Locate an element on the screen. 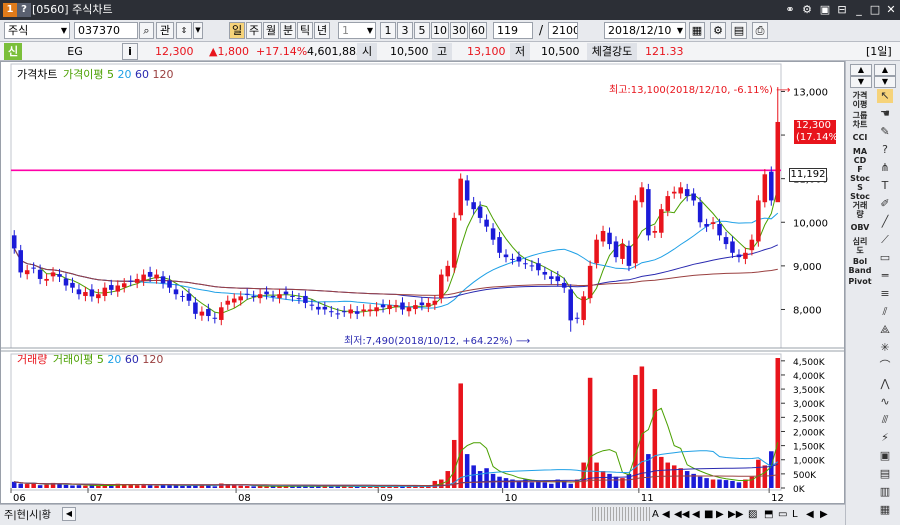 The width and height of the screenshot is (900, 525). fibonacci-icon: ≡ is located at coordinates (885, 294).